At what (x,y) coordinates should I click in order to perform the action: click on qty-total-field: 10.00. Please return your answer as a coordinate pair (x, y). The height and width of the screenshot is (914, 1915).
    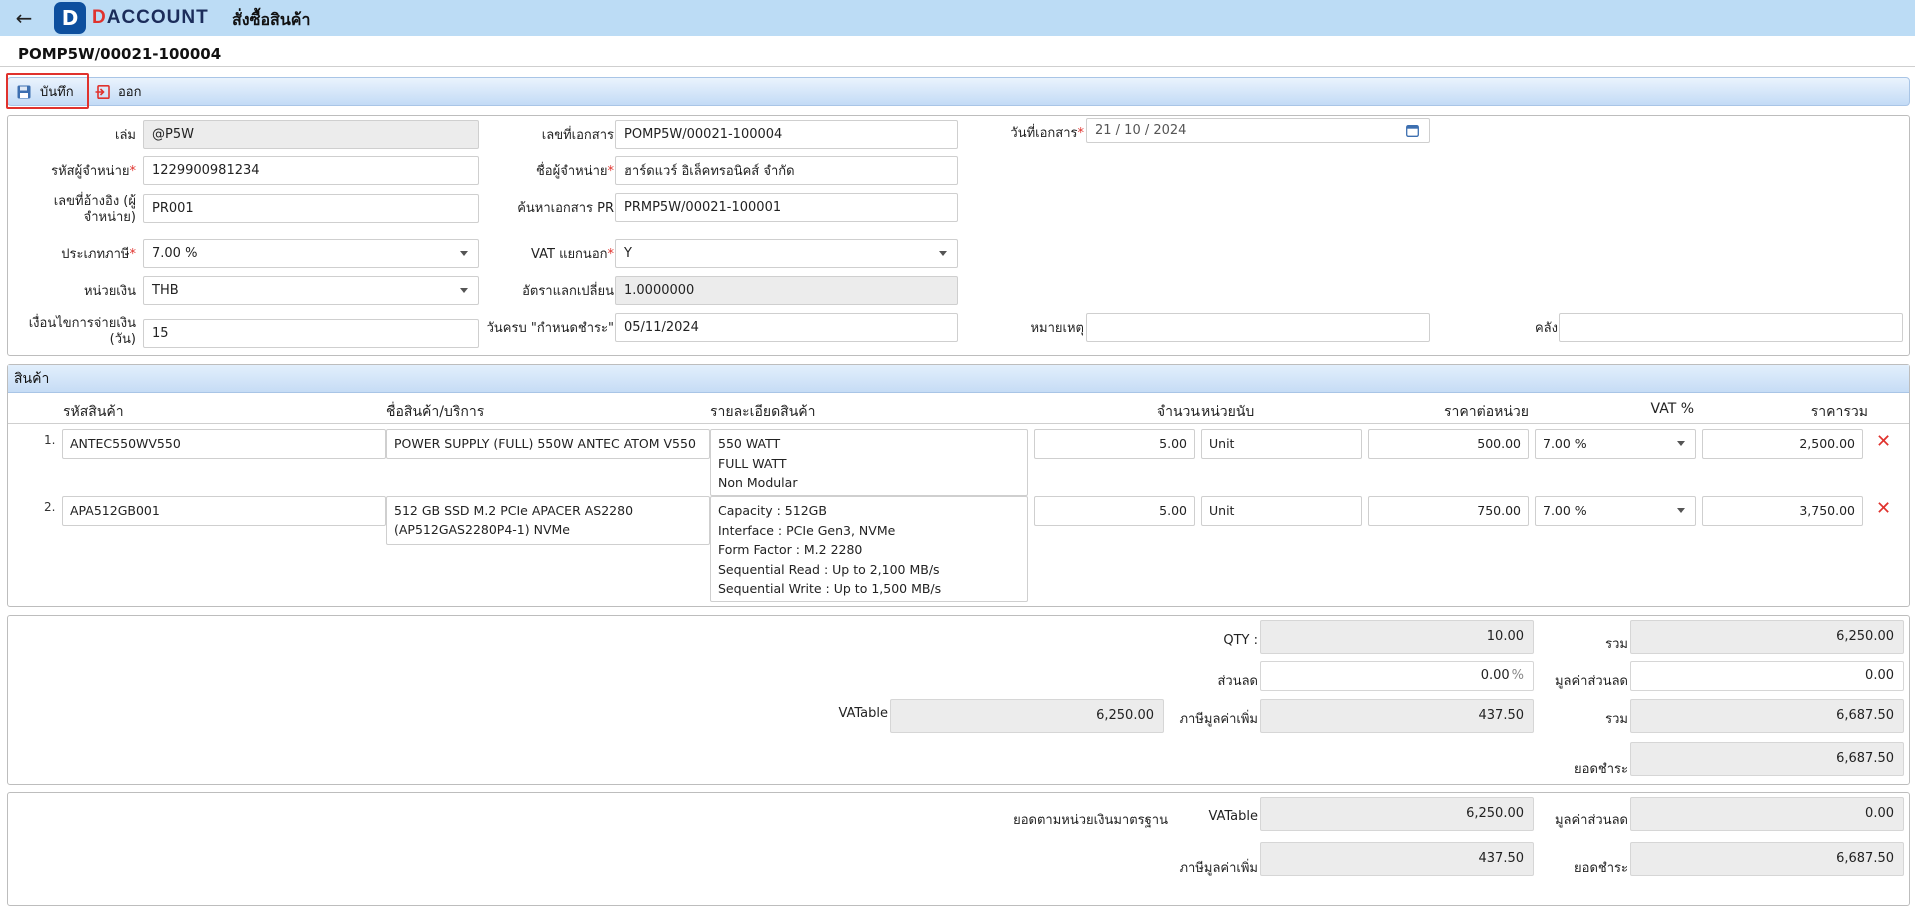
    Looking at the image, I should click on (1397, 637).